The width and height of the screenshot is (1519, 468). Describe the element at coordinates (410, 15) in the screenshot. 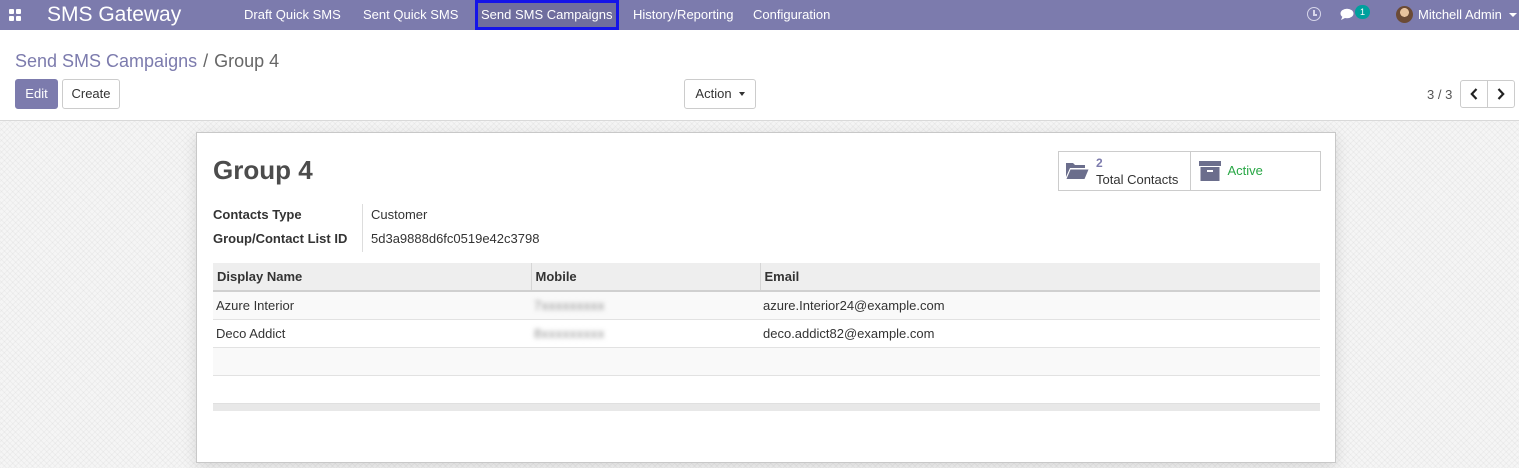

I see `menu-sent-quick-sms: Sent Quick SMS` at that location.